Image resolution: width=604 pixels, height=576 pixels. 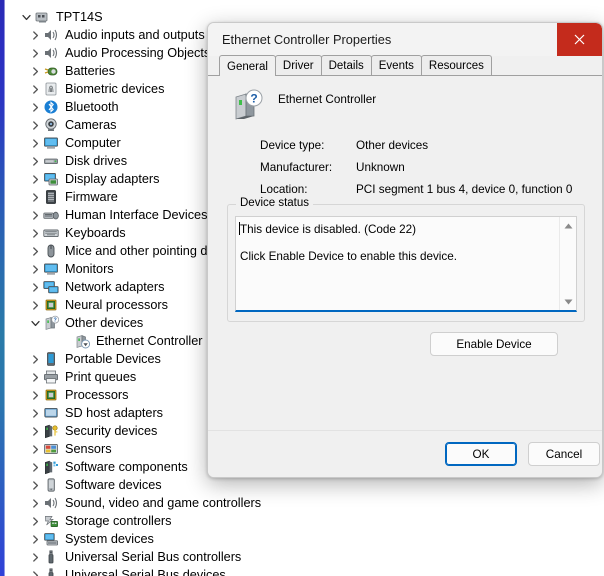 What do you see at coordinates (115, 89) in the screenshot?
I see `tree-item-label: Biometric devices` at bounding box center [115, 89].